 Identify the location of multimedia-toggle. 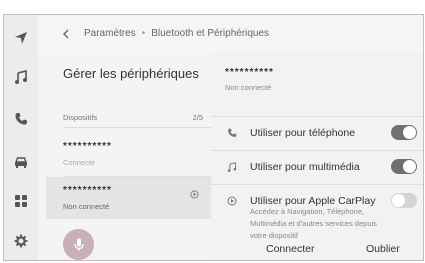
(404, 166).